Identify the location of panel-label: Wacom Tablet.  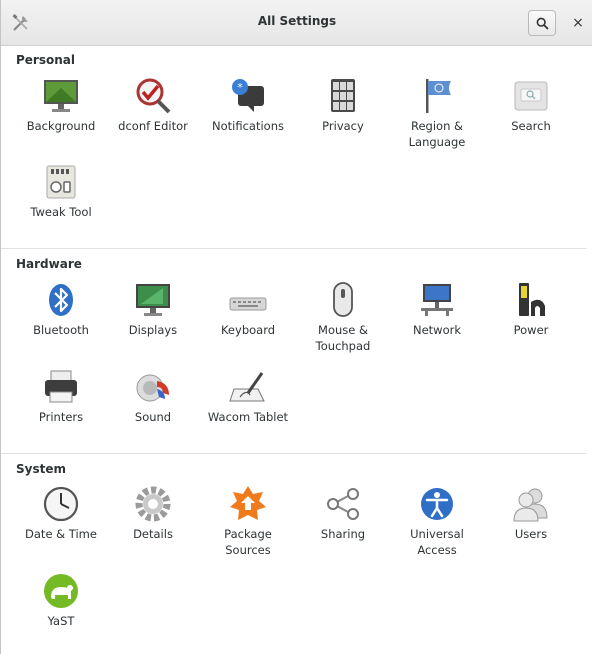
(248, 417).